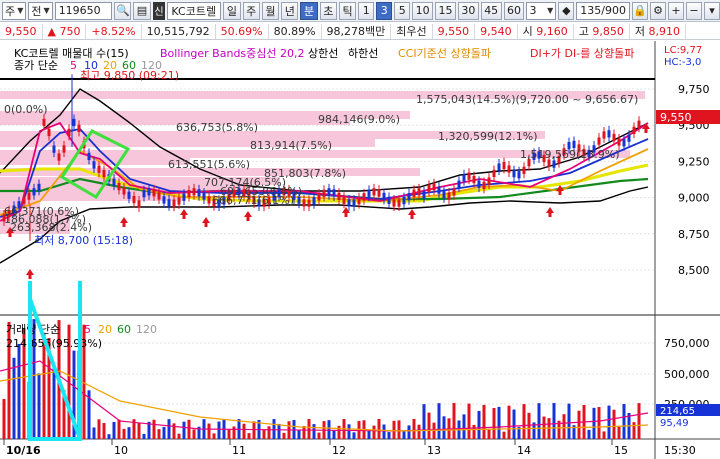  Describe the element at coordinates (179, 31) in the screenshot. I see `trade-volume: 10,515,792` at that location.